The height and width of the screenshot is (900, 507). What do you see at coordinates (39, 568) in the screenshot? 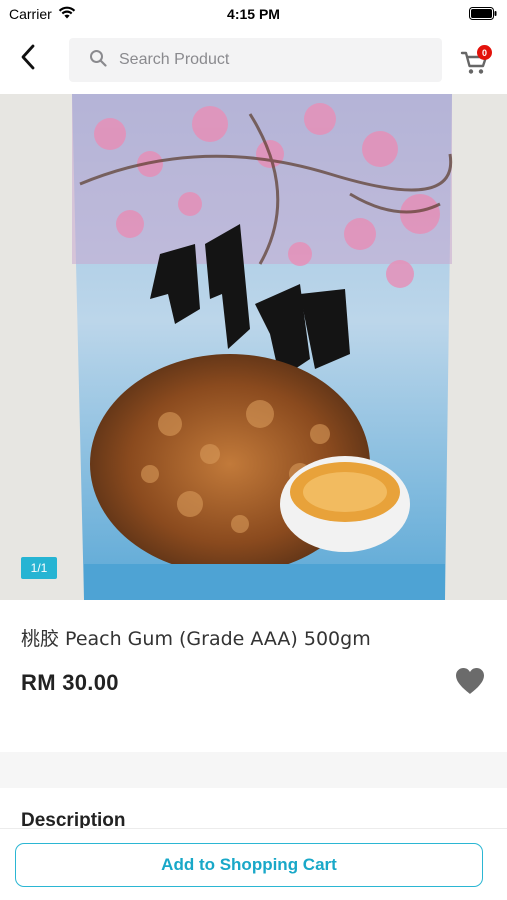
I see `image-counter-badge: 1/1` at bounding box center [39, 568].